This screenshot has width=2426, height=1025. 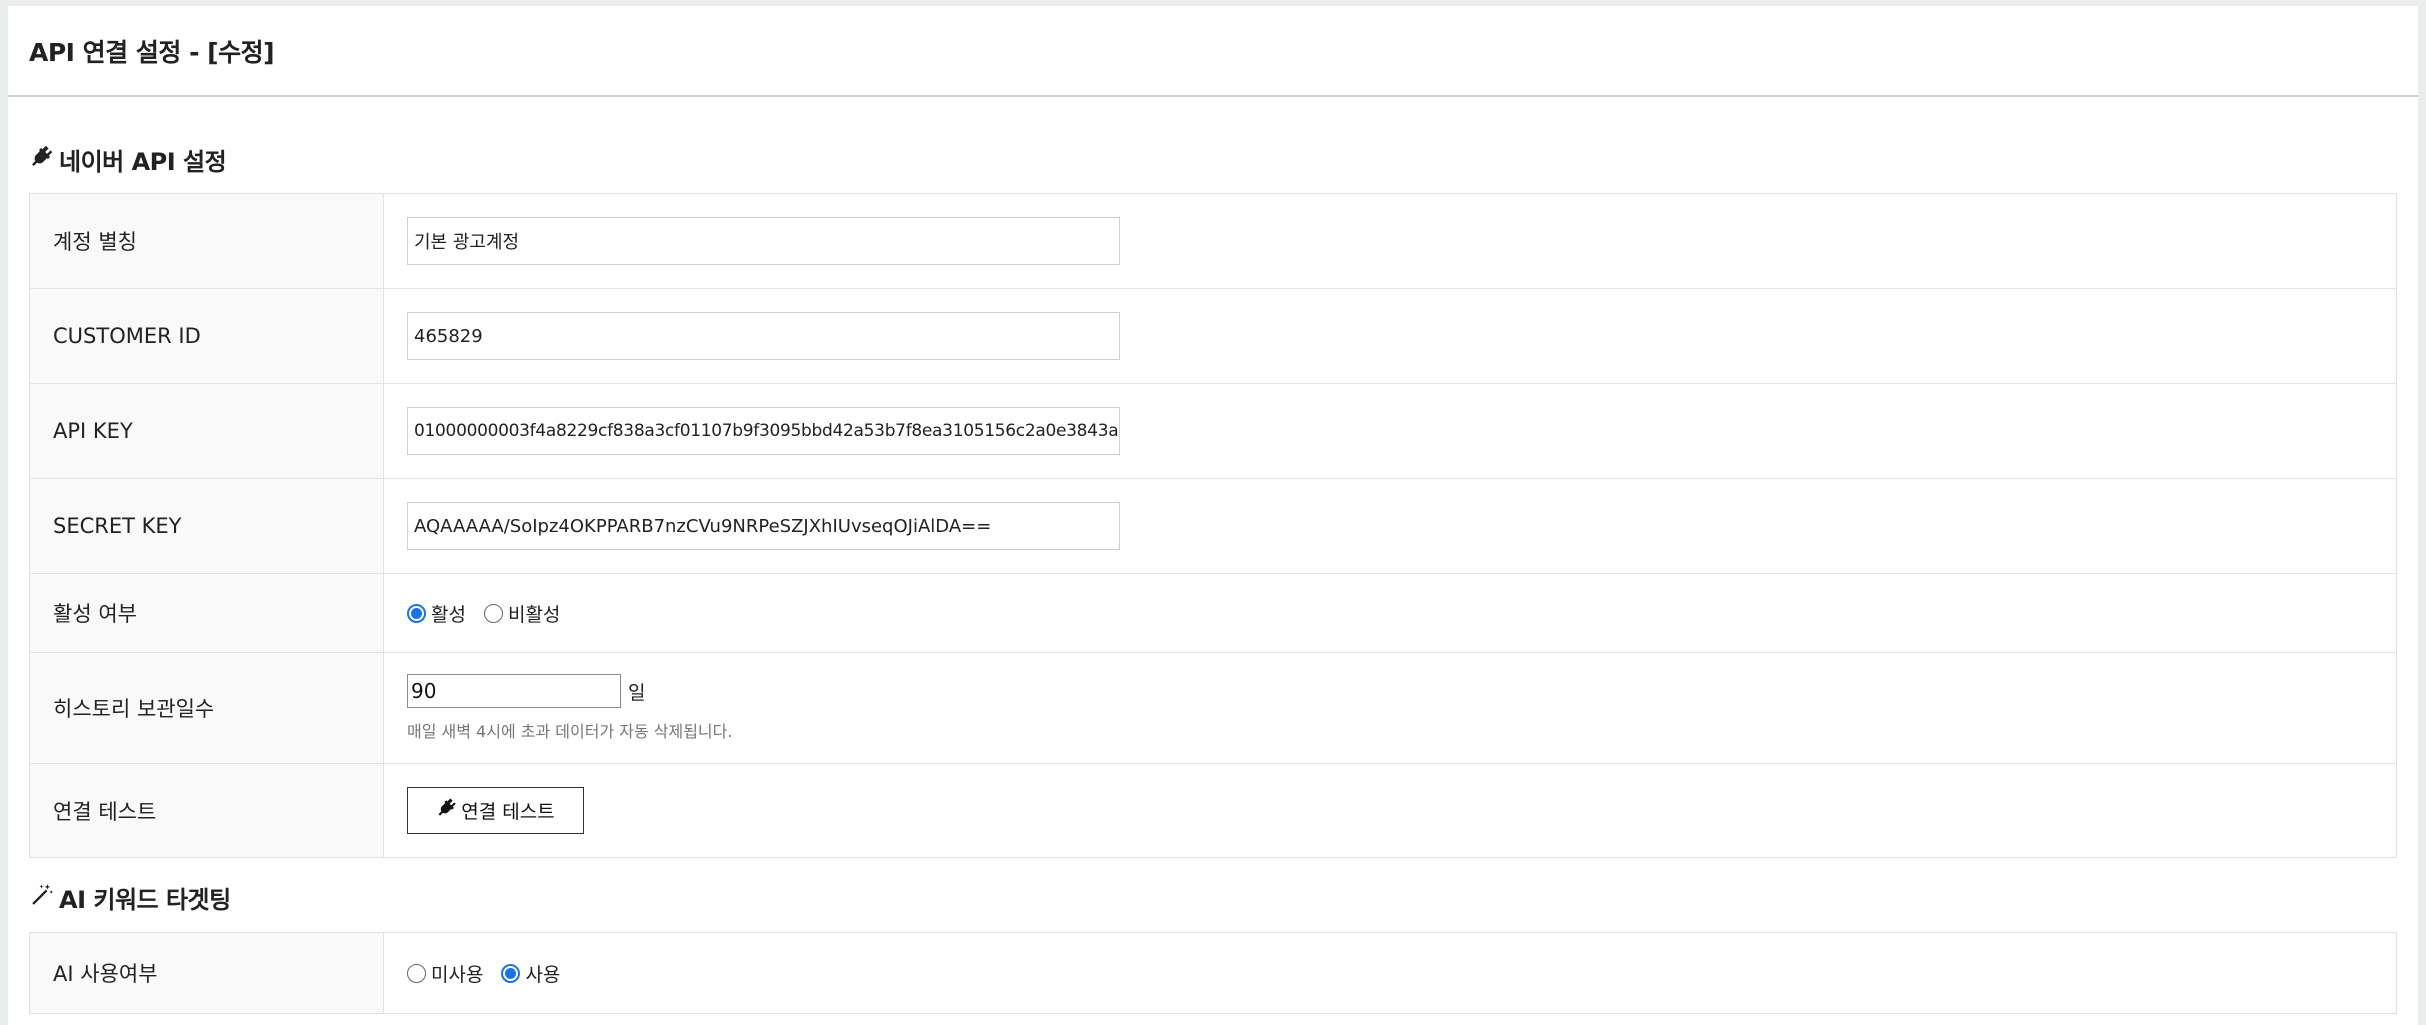 I want to click on ai-usage-off-label: 미사용, so click(x=457, y=974).